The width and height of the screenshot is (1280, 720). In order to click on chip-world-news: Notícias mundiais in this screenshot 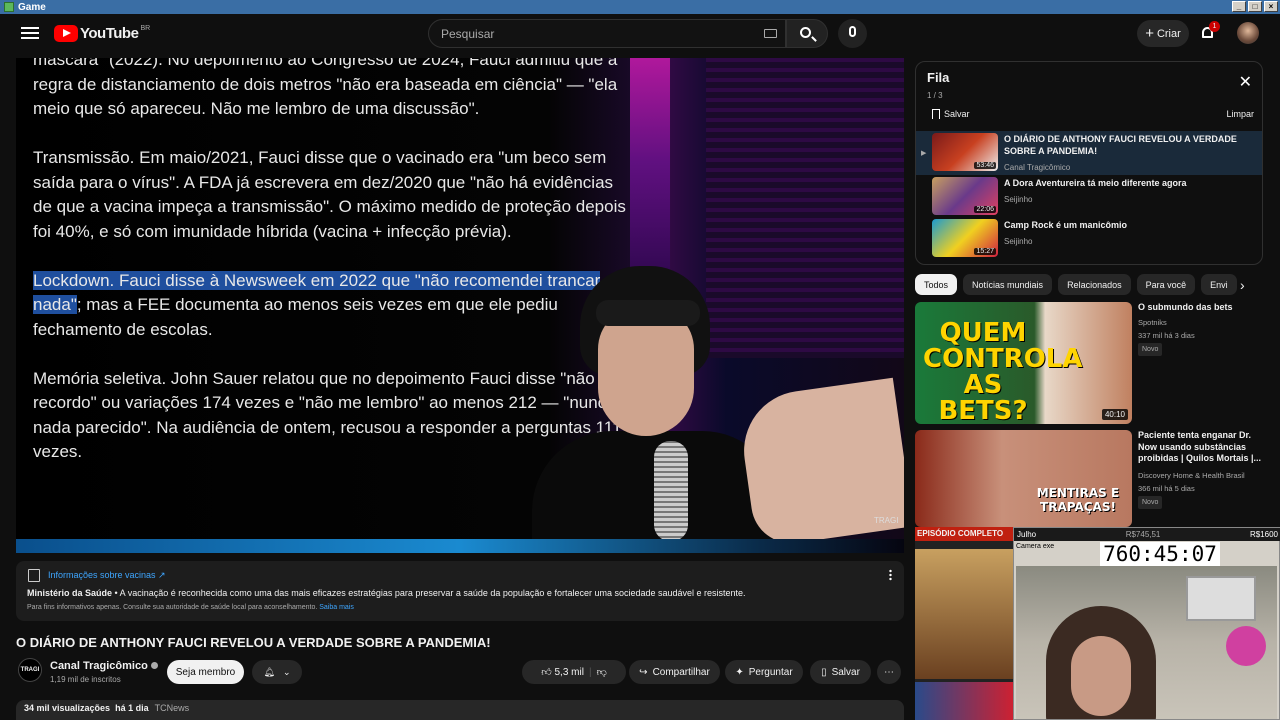, I will do `click(1008, 284)`.